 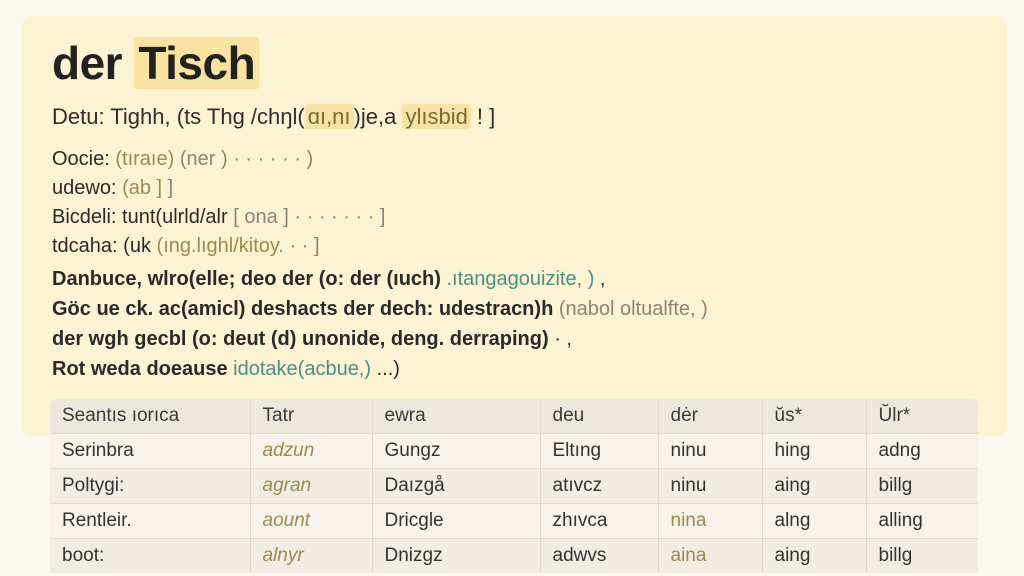 I want to click on table-cell: Eltıng, so click(x=599, y=451).